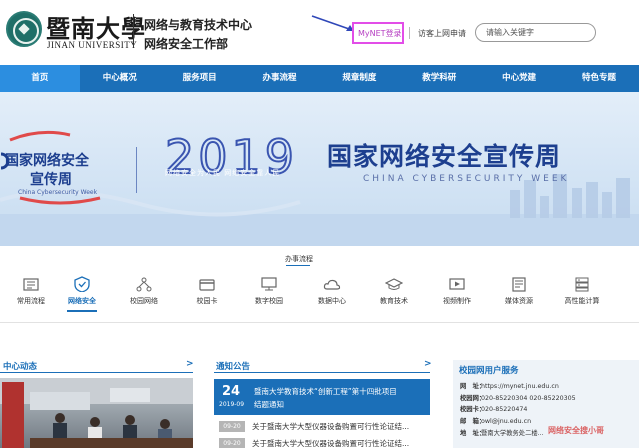  What do you see at coordinates (394, 301) in the screenshot?
I see `quick-link-label: 教育技术` at bounding box center [394, 301].